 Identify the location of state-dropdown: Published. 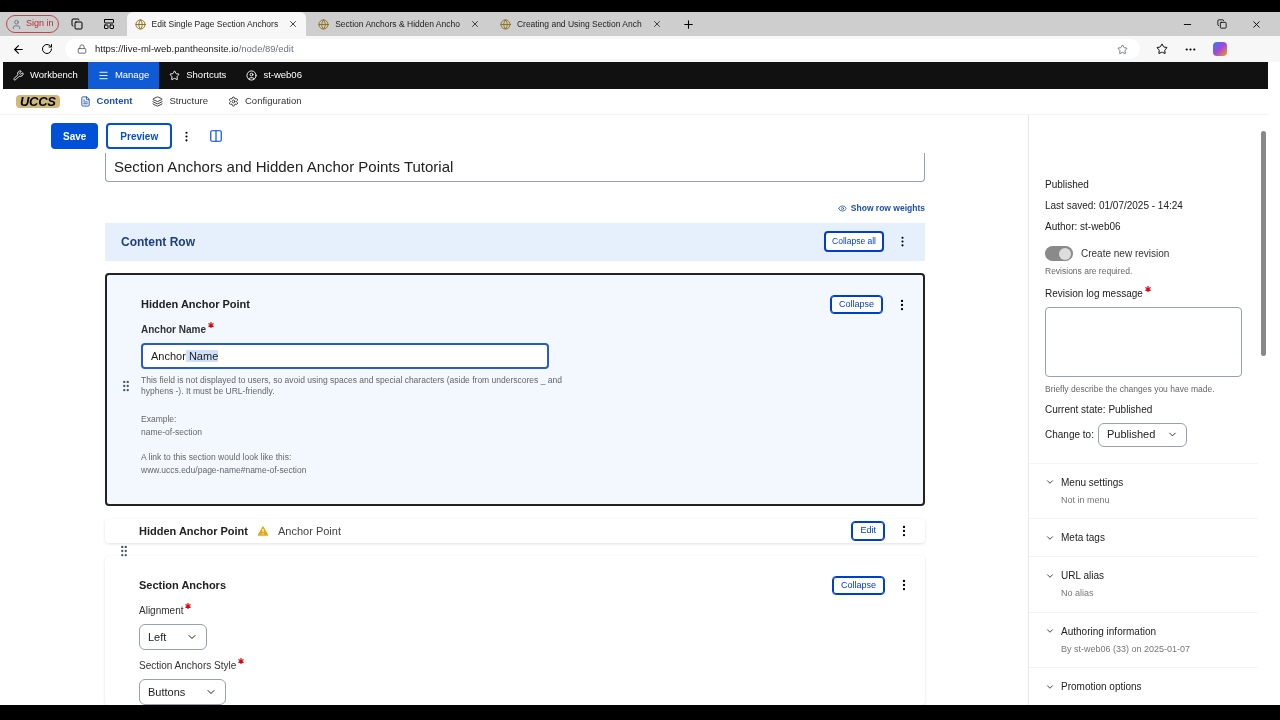
(1142, 434).